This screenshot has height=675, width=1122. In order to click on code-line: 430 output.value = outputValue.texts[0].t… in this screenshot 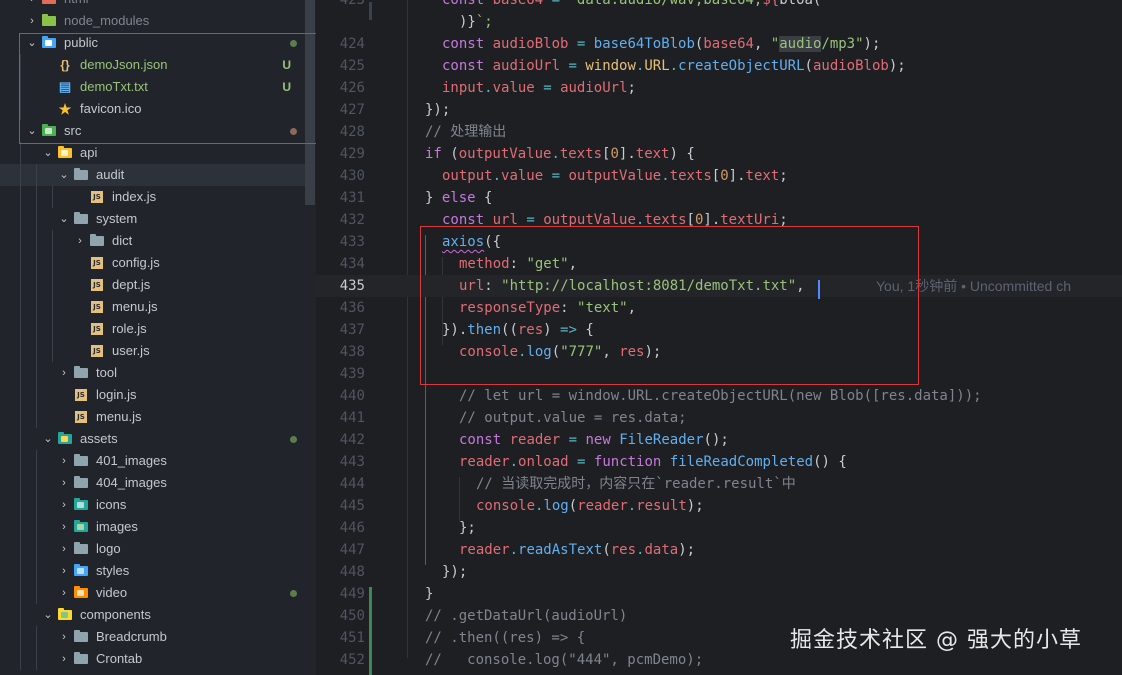, I will do `click(719, 176)`.